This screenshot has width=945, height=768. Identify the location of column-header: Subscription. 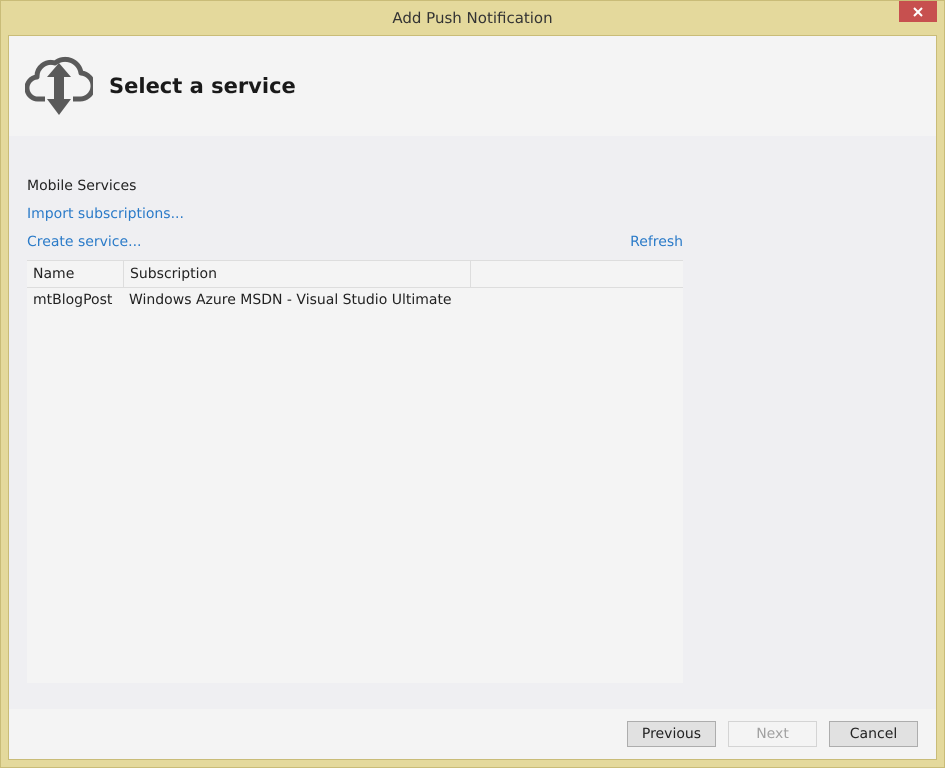
(297, 274).